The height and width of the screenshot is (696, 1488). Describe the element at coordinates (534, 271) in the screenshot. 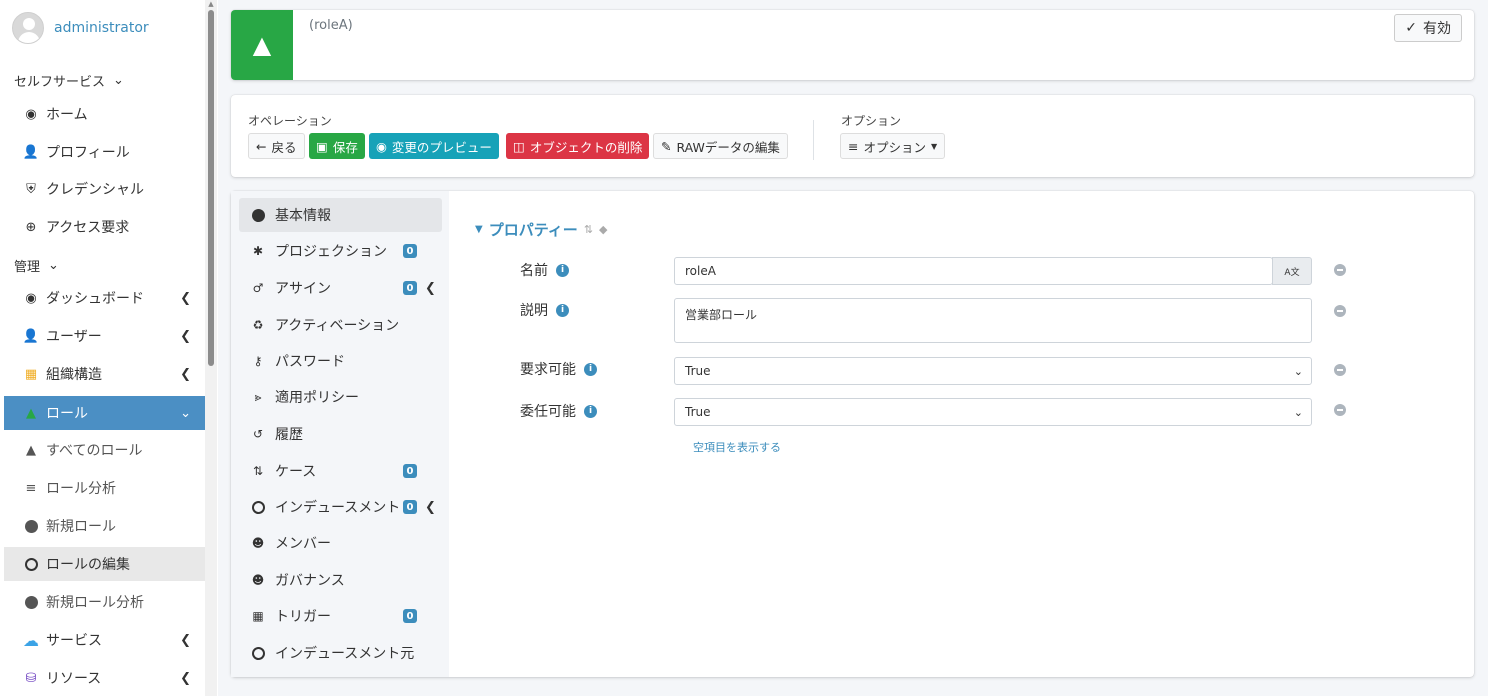

I see `field-label-text: 名前` at that location.